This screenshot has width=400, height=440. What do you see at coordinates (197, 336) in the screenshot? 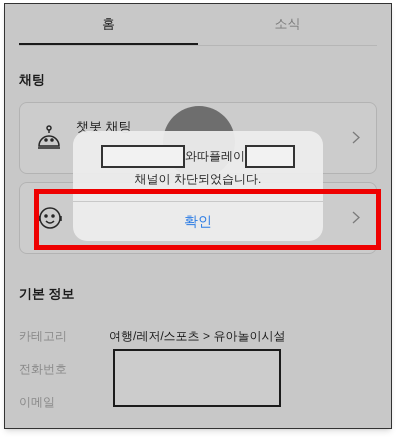
I see `info-value: 여행/레저/스포츠 > 유아놀이시설` at bounding box center [197, 336].